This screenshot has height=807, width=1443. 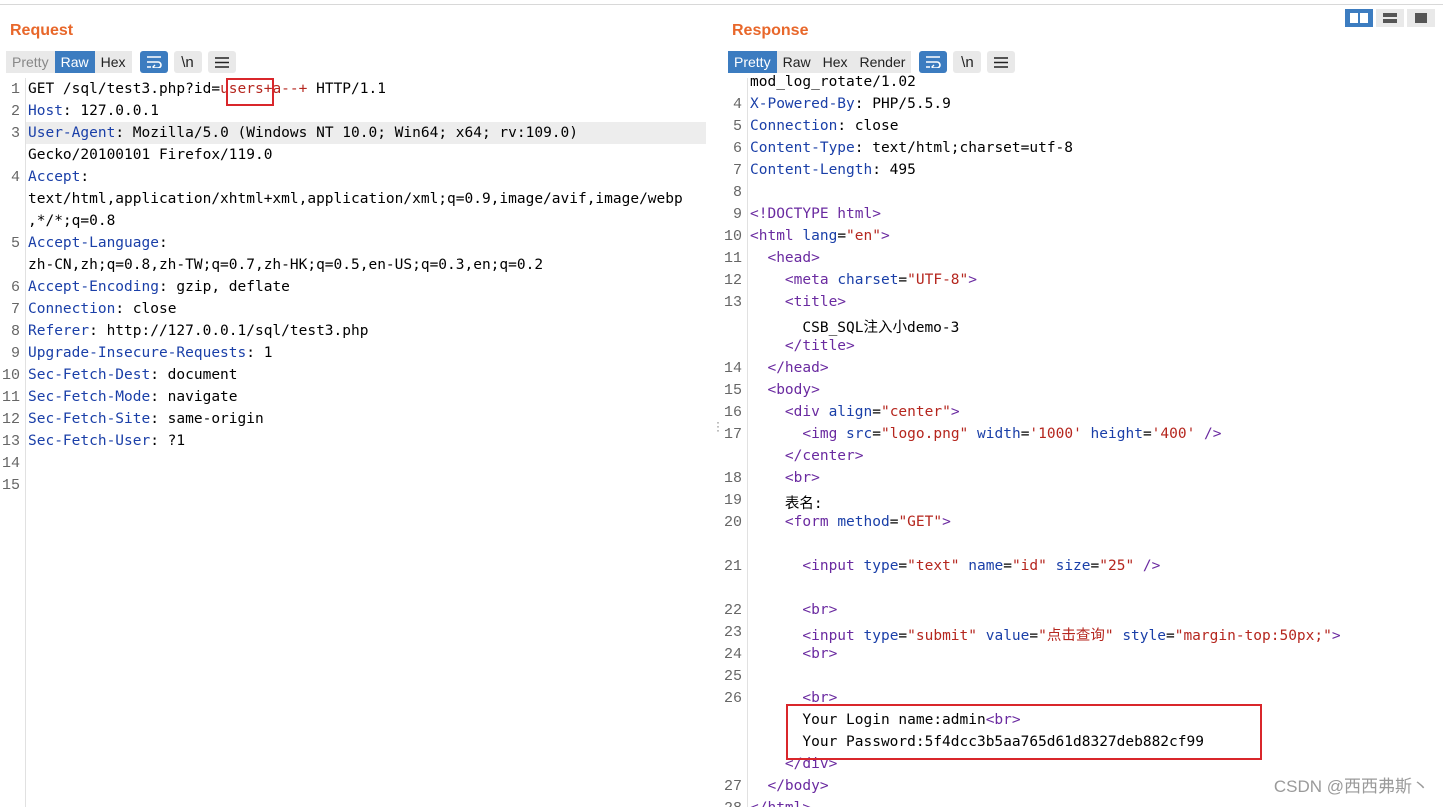 What do you see at coordinates (106, 441) in the screenshot?
I see `code-line: Sec-Fetch-User: ?1` at bounding box center [106, 441].